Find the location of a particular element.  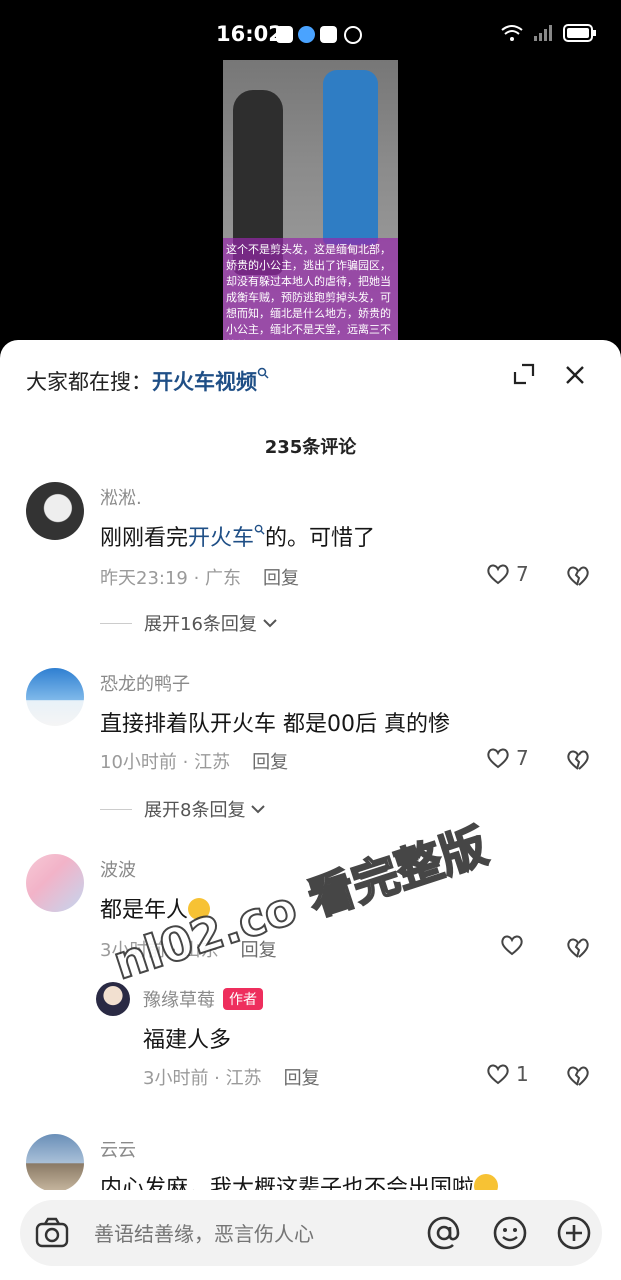

expand-replies-label: 展开8条回复 is located at coordinates (195, 810).